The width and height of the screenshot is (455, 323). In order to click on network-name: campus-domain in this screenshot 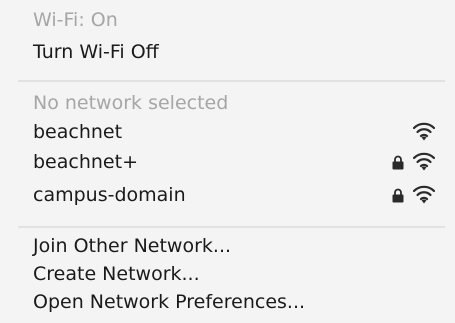, I will do `click(109, 195)`.